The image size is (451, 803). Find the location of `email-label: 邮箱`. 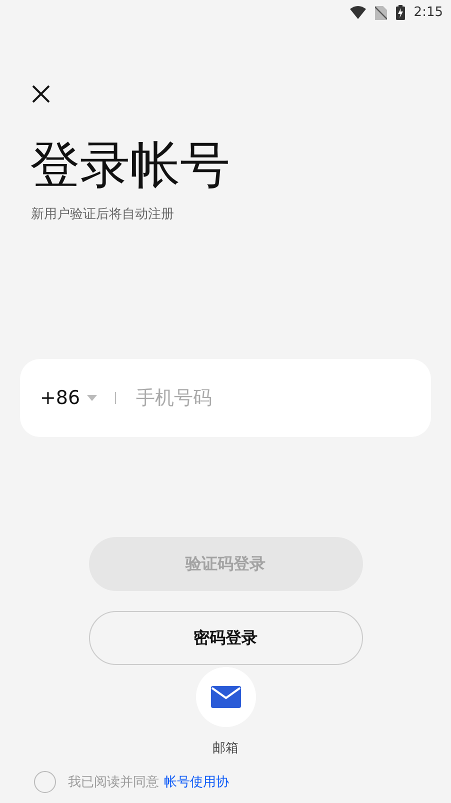

email-label: 邮箱 is located at coordinates (225, 748).